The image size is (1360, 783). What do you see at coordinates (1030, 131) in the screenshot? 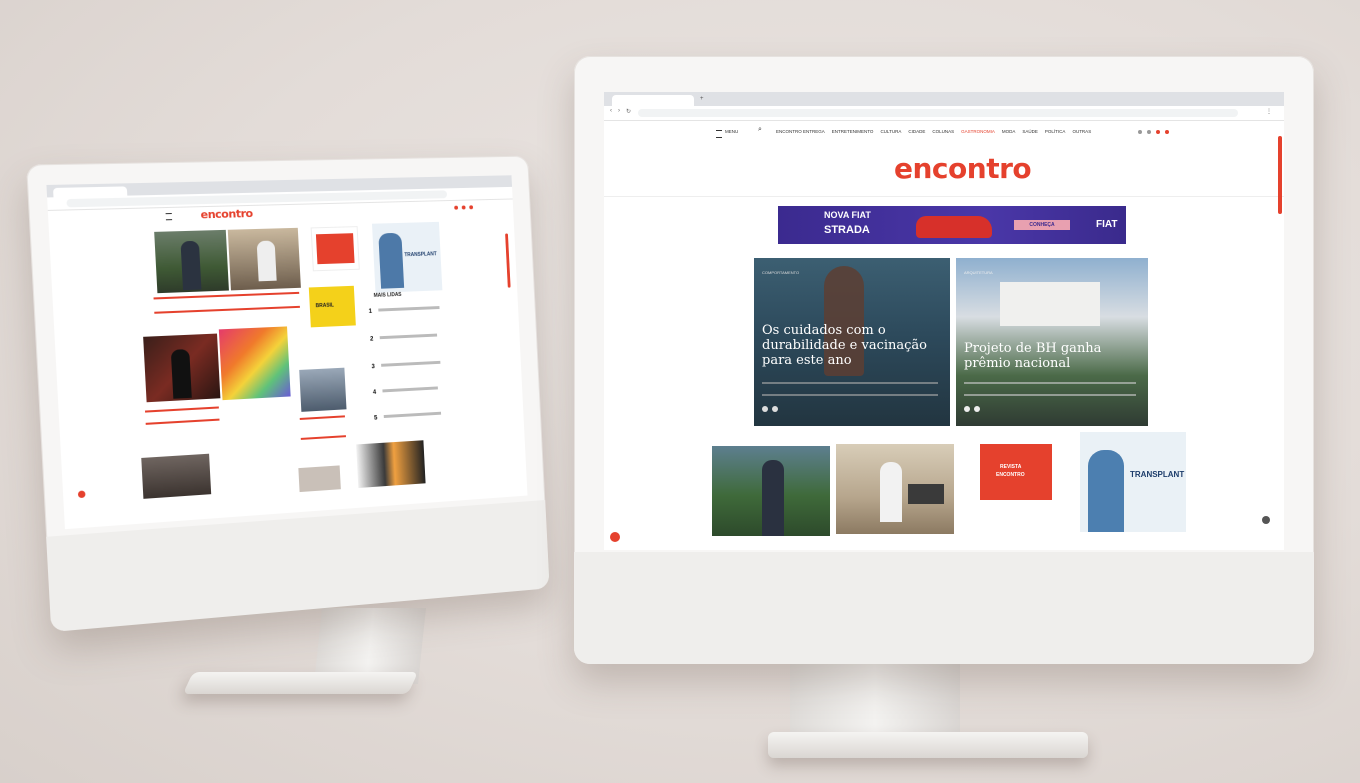
I see `nav-item: SAÚDE` at bounding box center [1030, 131].